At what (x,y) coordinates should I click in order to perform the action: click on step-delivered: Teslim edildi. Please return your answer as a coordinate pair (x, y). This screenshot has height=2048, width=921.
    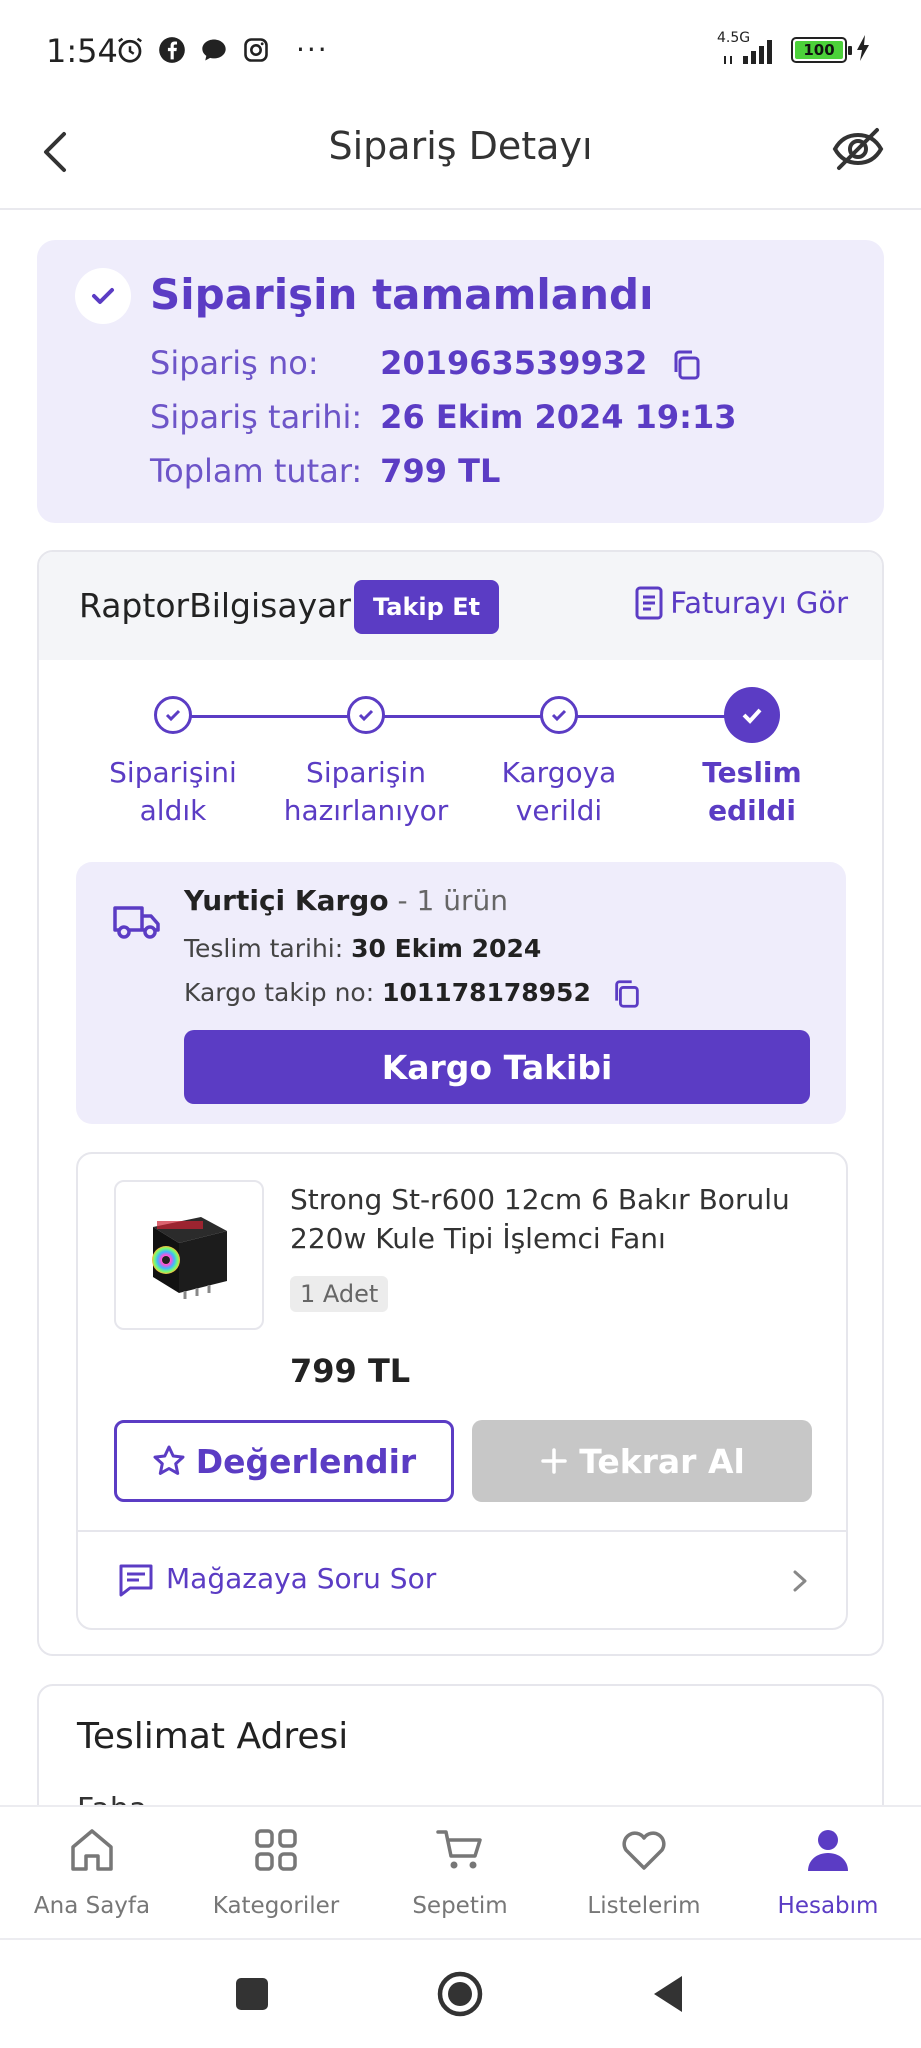
    Looking at the image, I should click on (752, 756).